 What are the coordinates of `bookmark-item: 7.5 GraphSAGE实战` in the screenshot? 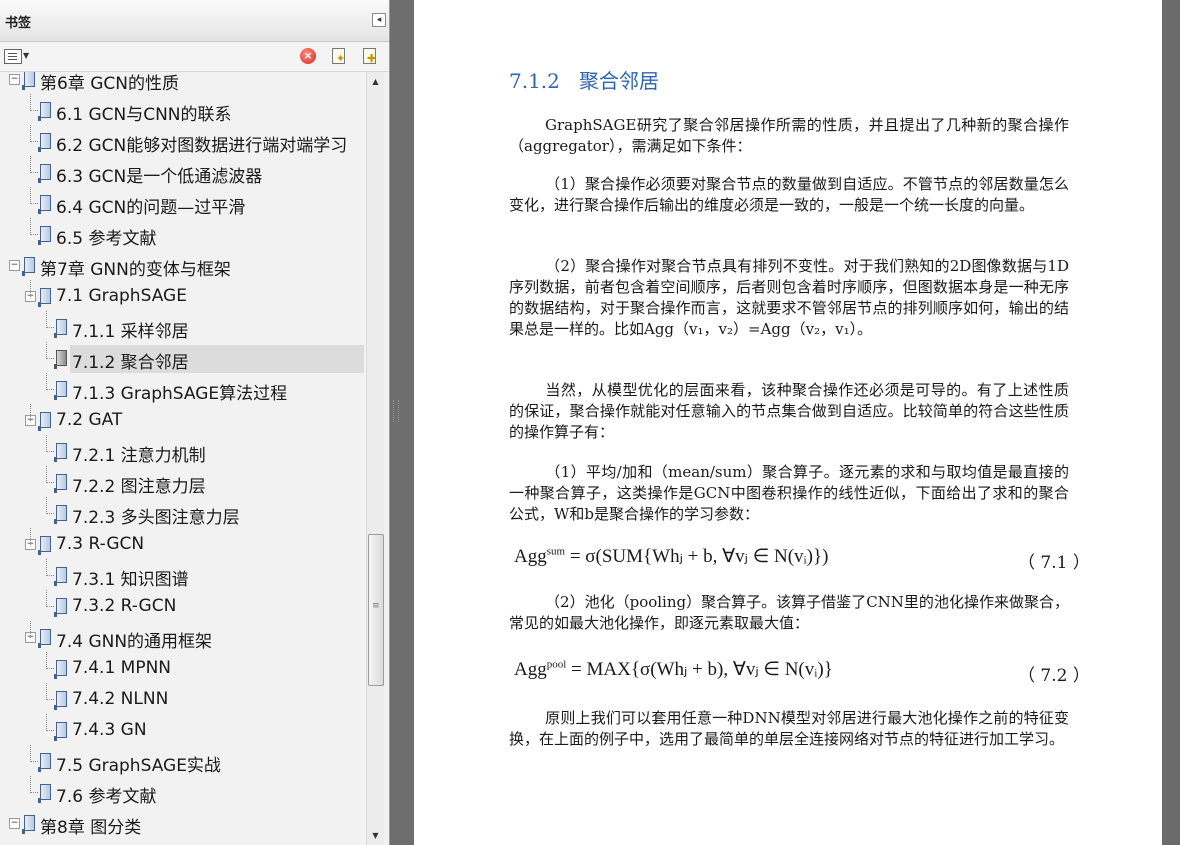 It's located at (183, 762).